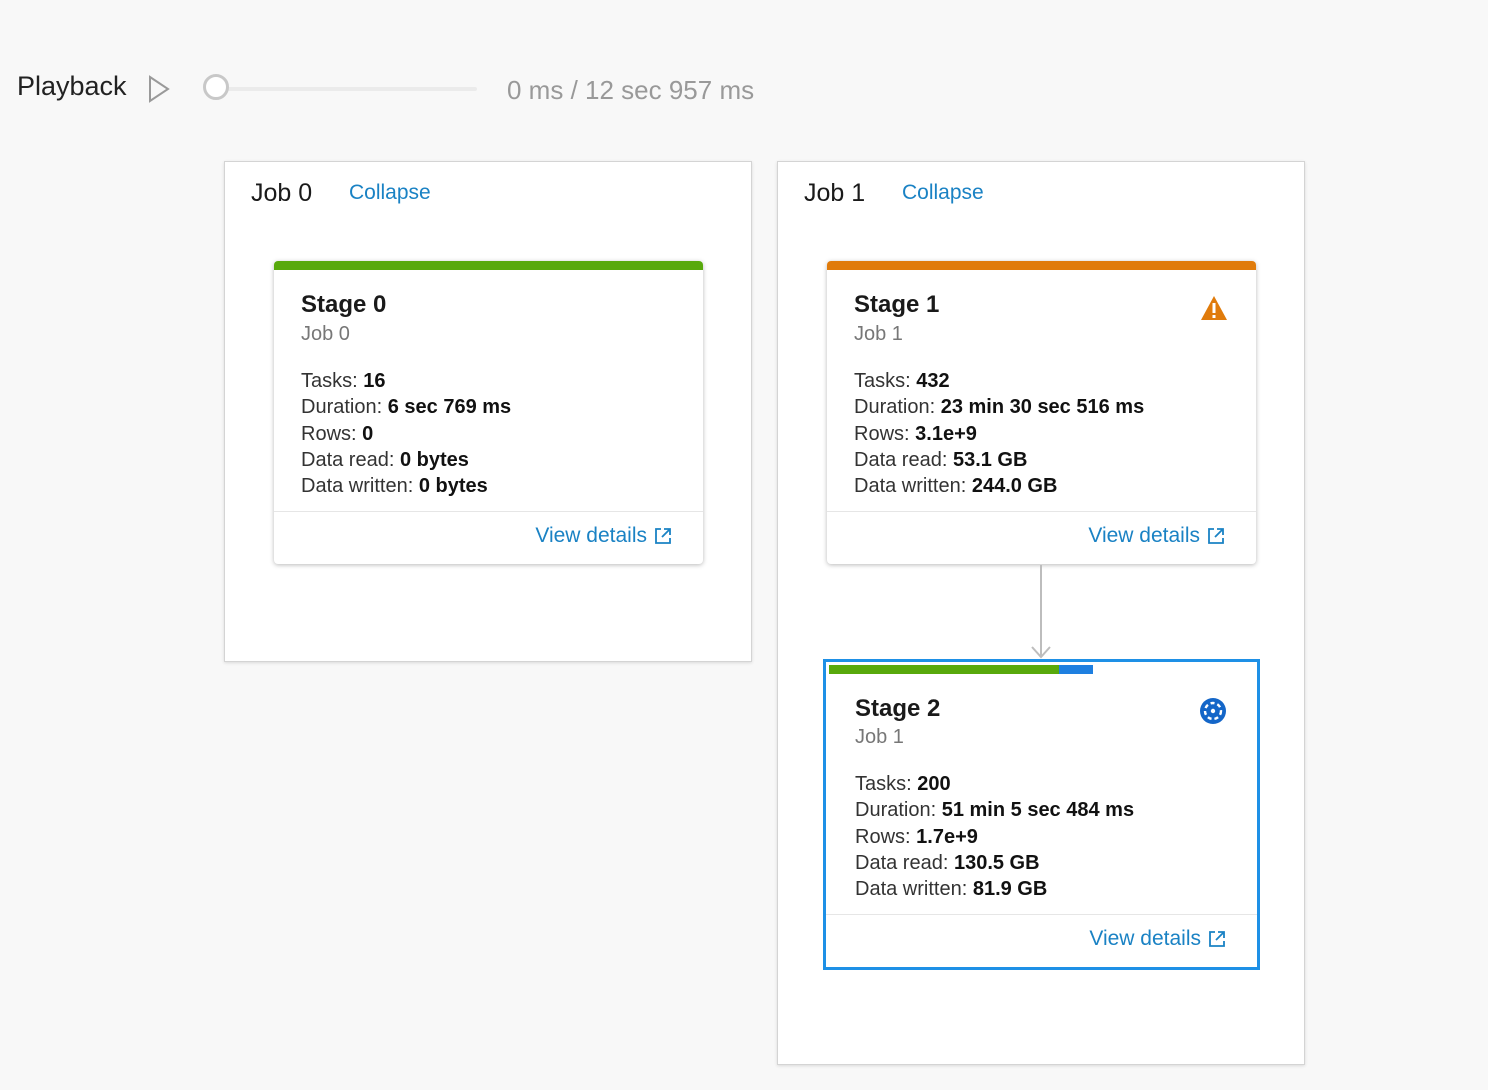 The width and height of the screenshot is (1488, 1090). I want to click on job-title: Job 0, so click(282, 193).